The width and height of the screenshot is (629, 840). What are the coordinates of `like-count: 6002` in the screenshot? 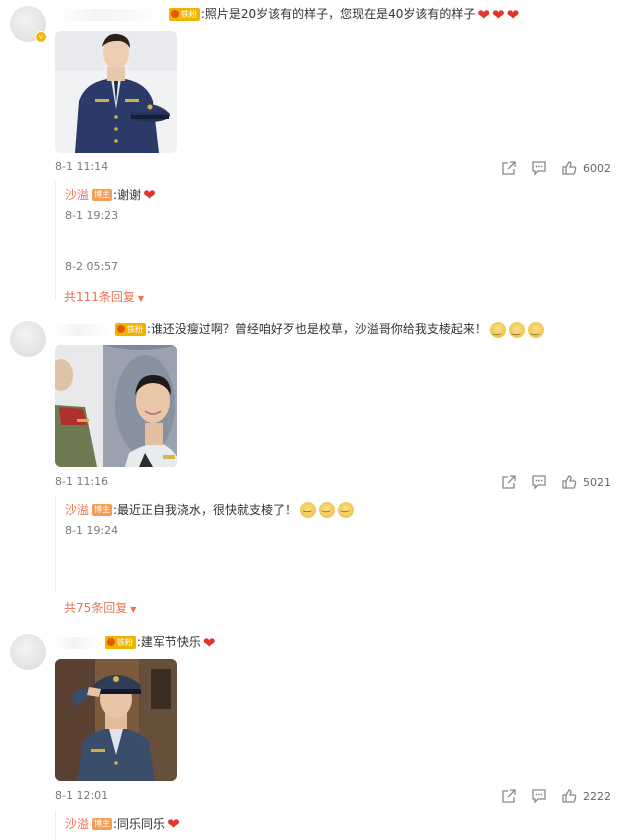 It's located at (597, 168).